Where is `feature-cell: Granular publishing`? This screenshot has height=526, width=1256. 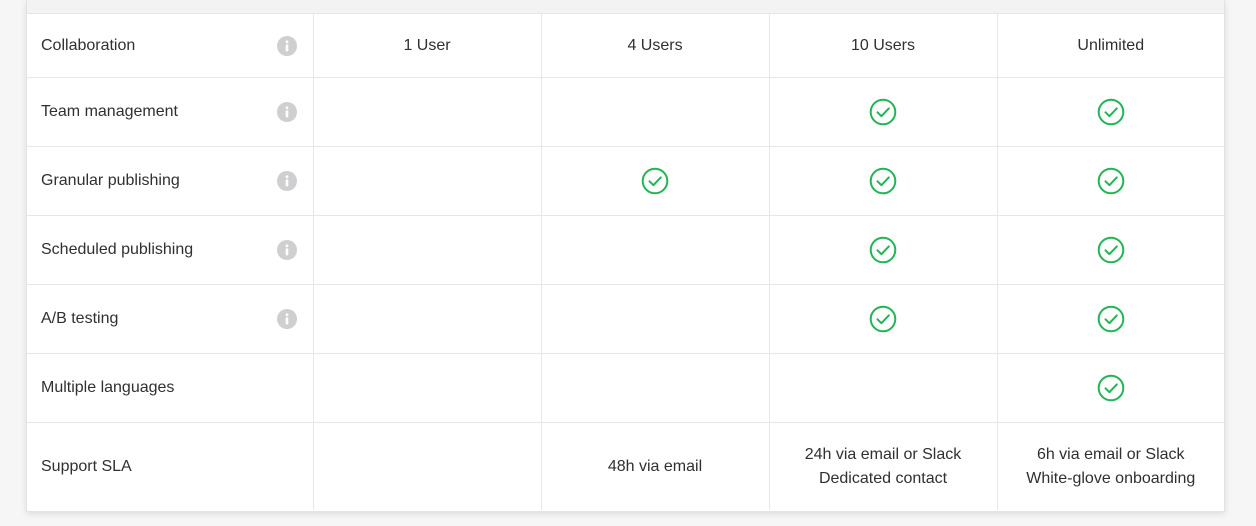
feature-cell: Granular publishing is located at coordinates (170, 181).